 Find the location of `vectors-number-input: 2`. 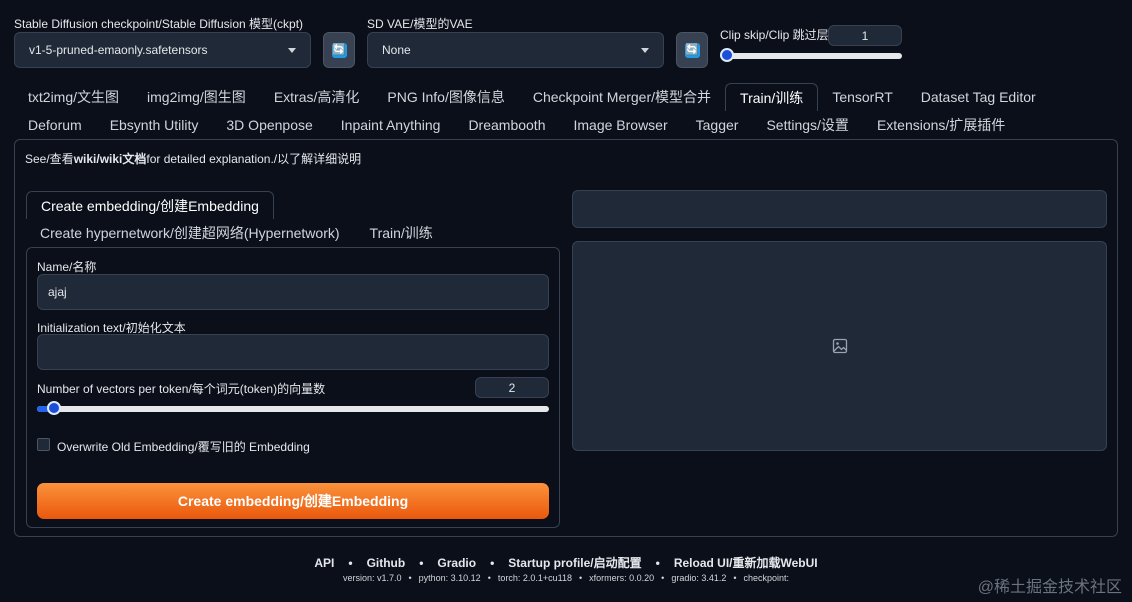

vectors-number-input: 2 is located at coordinates (512, 387).